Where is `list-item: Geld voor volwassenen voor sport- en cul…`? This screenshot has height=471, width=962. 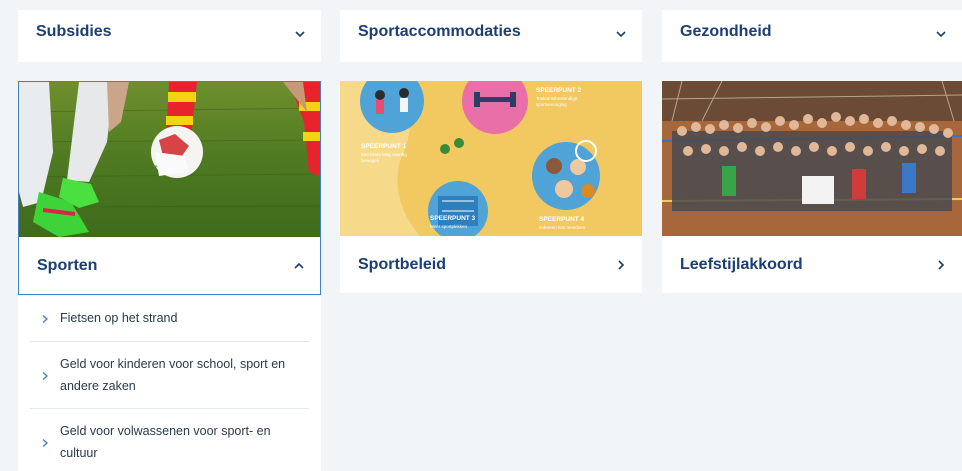 list-item: Geld voor volwassenen voor sport- en cul… is located at coordinates (169, 440).